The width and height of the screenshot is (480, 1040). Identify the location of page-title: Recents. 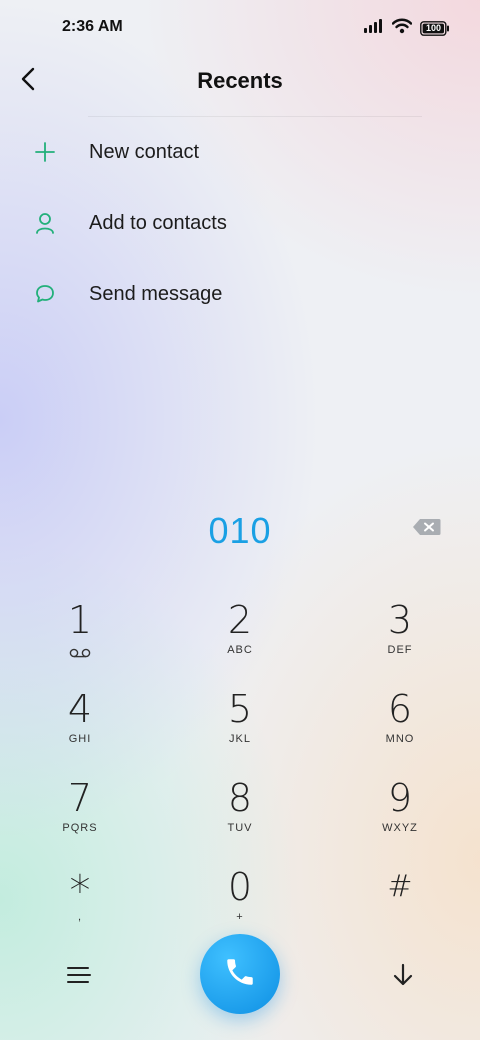
(240, 80).